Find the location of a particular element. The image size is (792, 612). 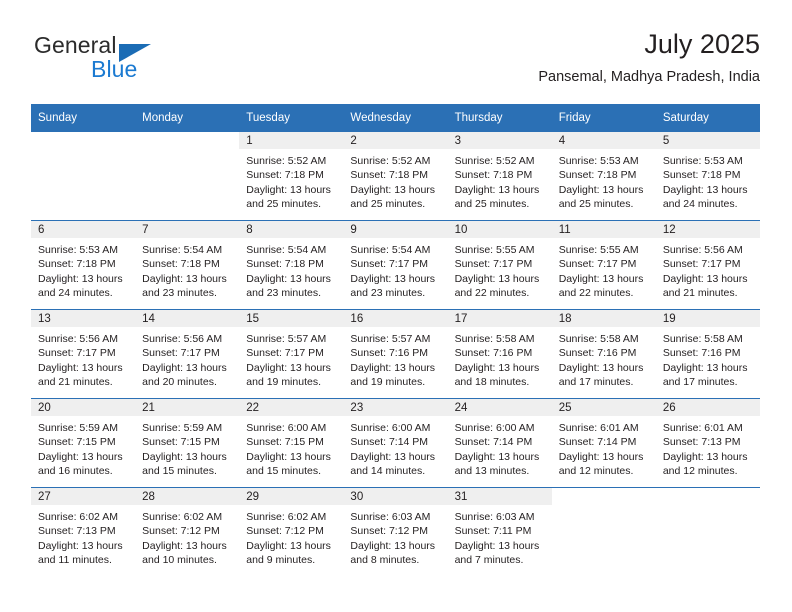

sunrise-text: Sunrise: 5:58 AM is located at coordinates (702, 339).